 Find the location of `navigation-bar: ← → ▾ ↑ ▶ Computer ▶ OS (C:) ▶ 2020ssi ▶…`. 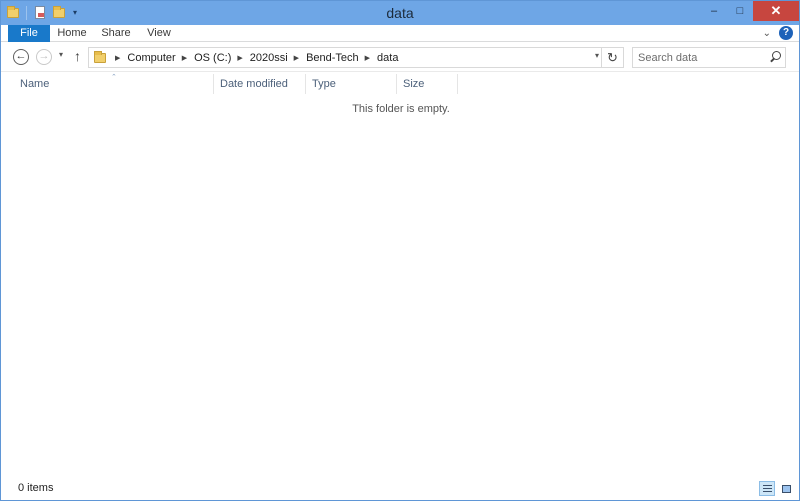

navigation-bar: ← → ▾ ↑ ▶ Computer ▶ OS (C:) ▶ 2020ssi ▶… is located at coordinates (400, 57).